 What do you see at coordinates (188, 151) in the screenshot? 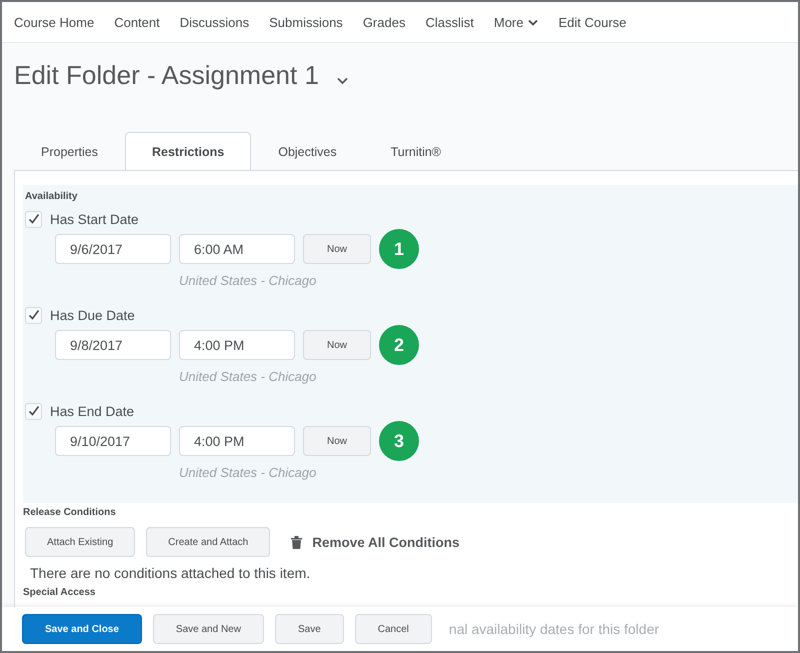
I see `tab: Restrictions` at bounding box center [188, 151].